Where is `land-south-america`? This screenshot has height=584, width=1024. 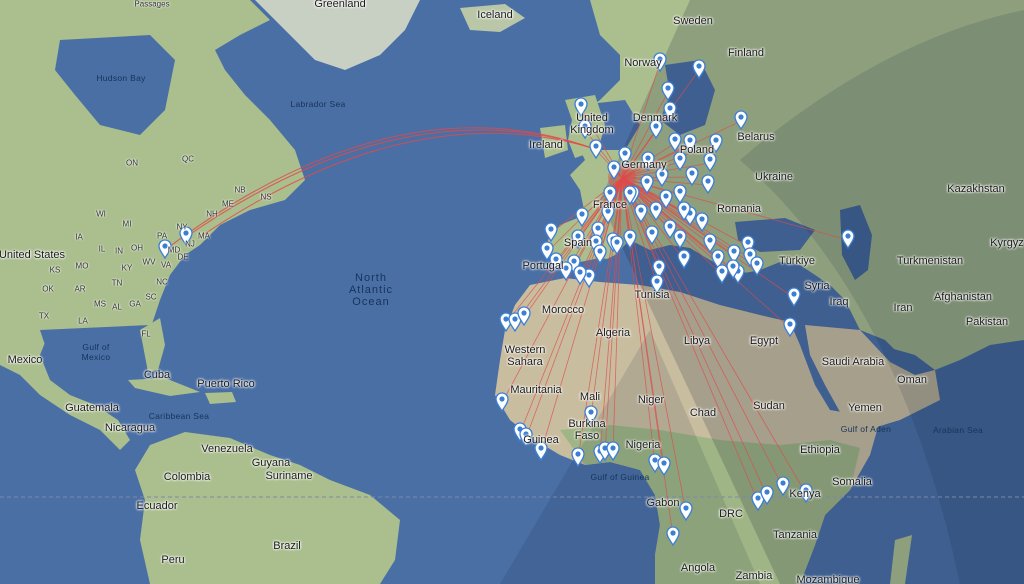 land-south-america is located at coordinates (267, 508).